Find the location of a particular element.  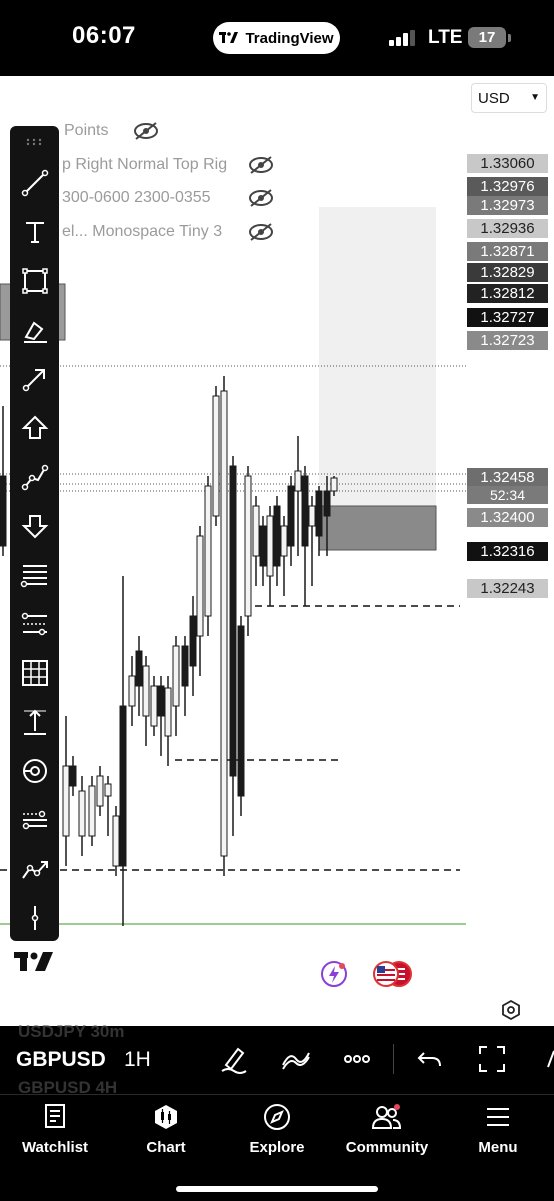

tab-explore: Explore is located at coordinates (277, 1133).